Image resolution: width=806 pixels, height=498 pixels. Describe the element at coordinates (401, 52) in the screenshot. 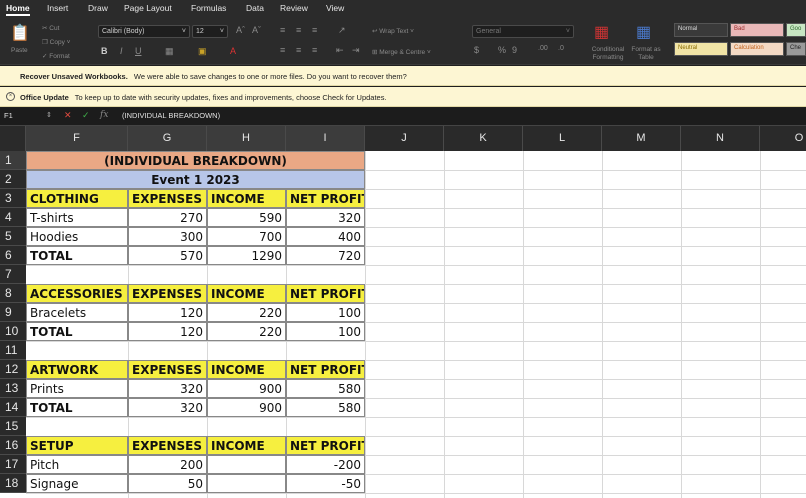

I see `merge-centre-button: ⊞ Merge & Centre ˅` at that location.